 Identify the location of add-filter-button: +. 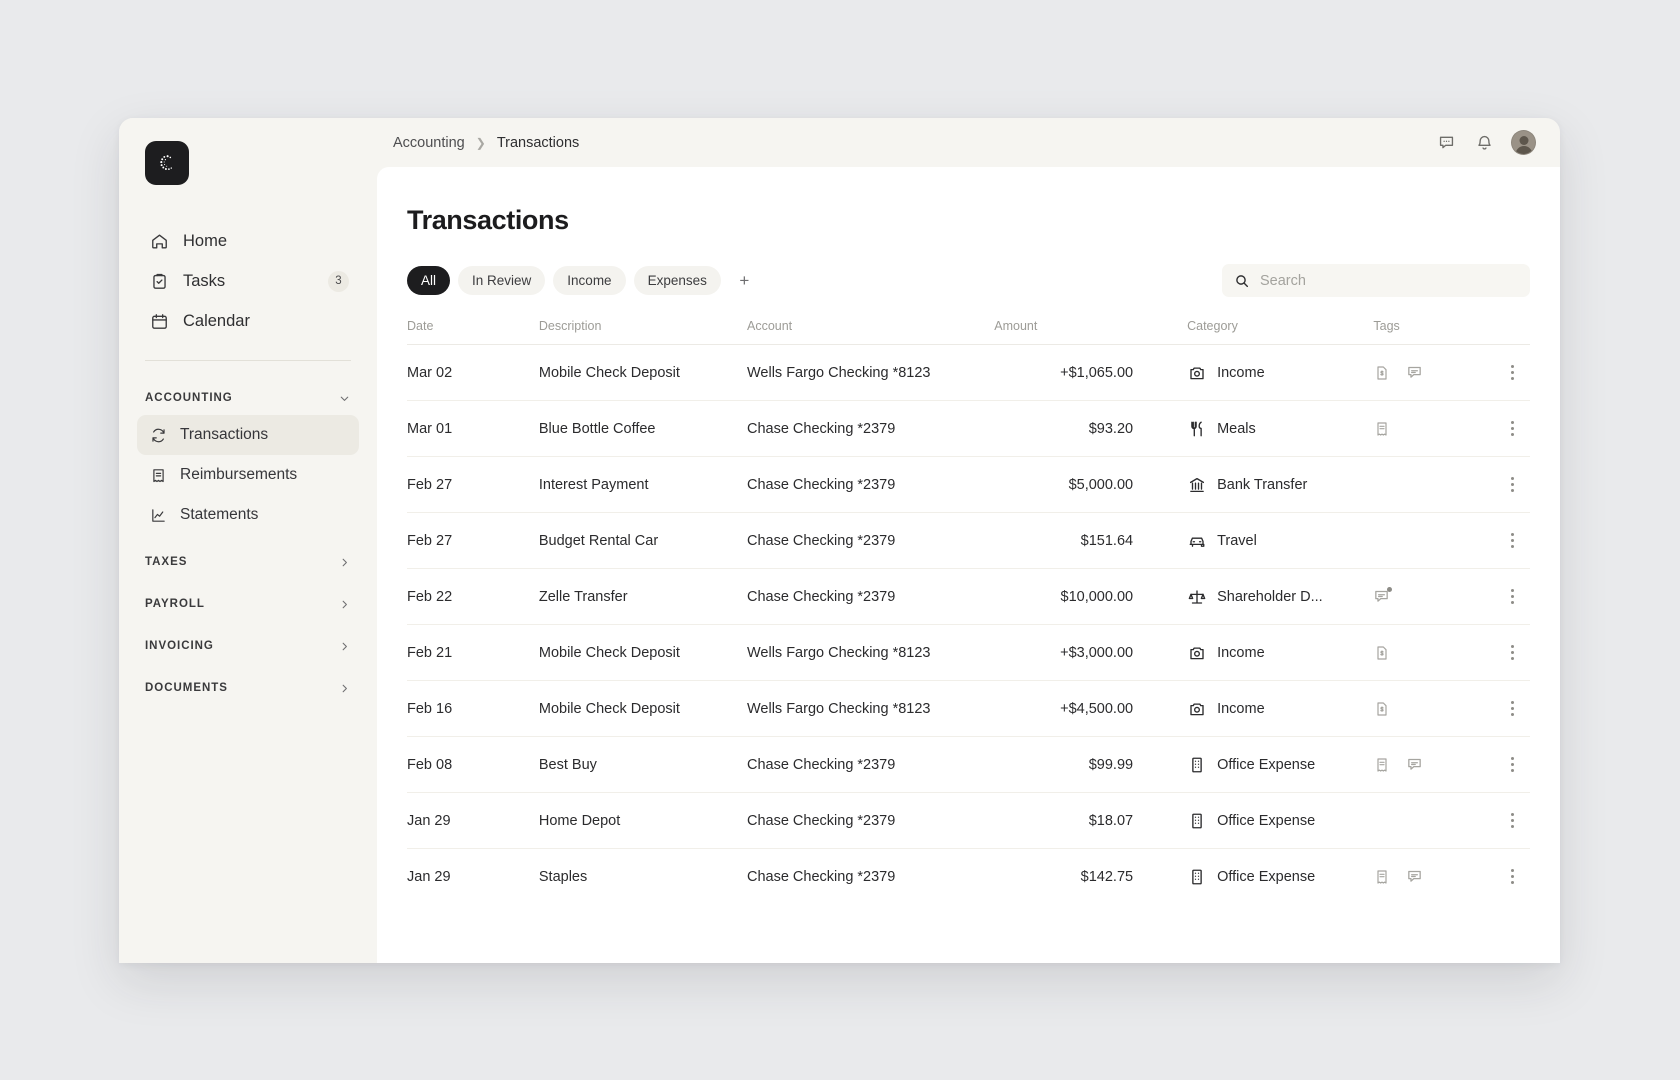
(744, 280).